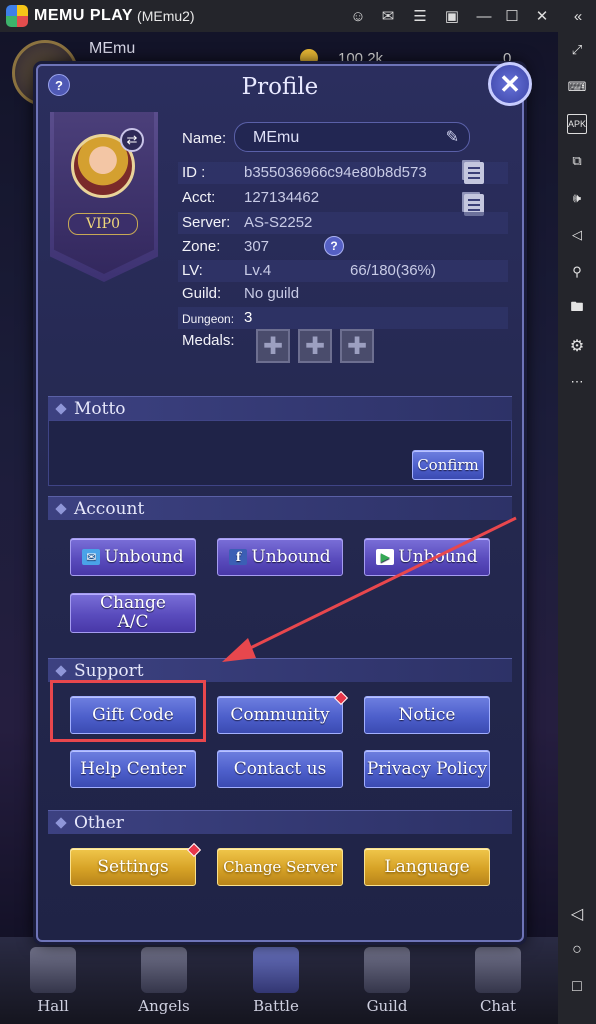 The height and width of the screenshot is (1024, 596). I want to click on gift-code-highlight, so click(128, 711).